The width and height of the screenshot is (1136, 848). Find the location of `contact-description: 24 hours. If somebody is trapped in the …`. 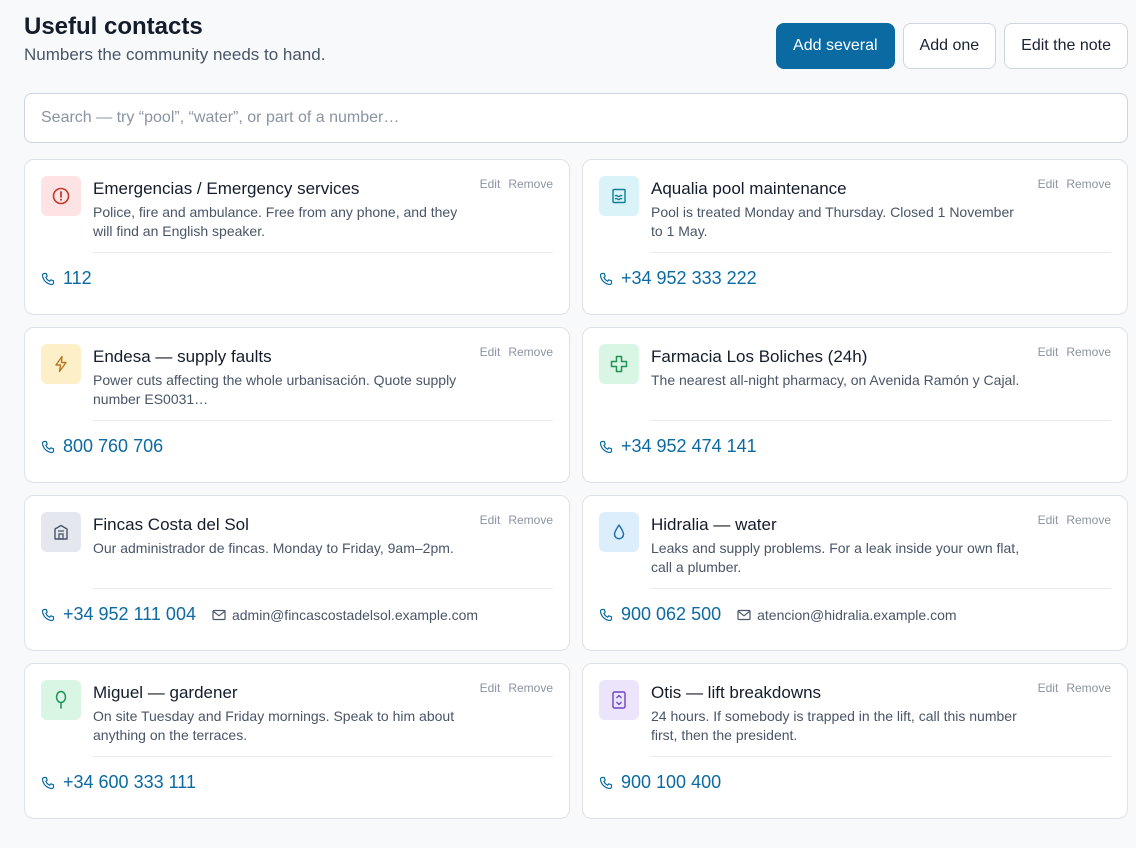

contact-description: 24 hours. If somebody is trapped in the … is located at coordinates (834, 725).